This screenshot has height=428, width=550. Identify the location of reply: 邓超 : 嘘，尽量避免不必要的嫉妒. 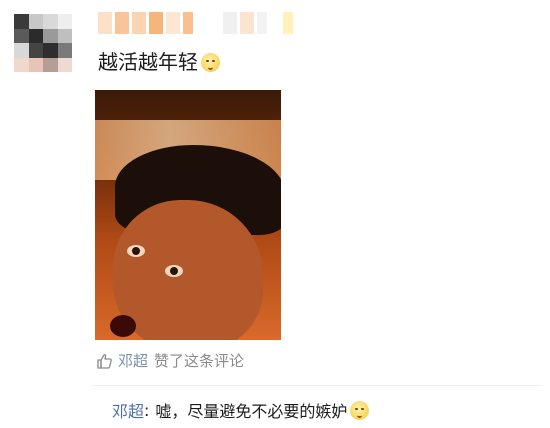
(241, 410).